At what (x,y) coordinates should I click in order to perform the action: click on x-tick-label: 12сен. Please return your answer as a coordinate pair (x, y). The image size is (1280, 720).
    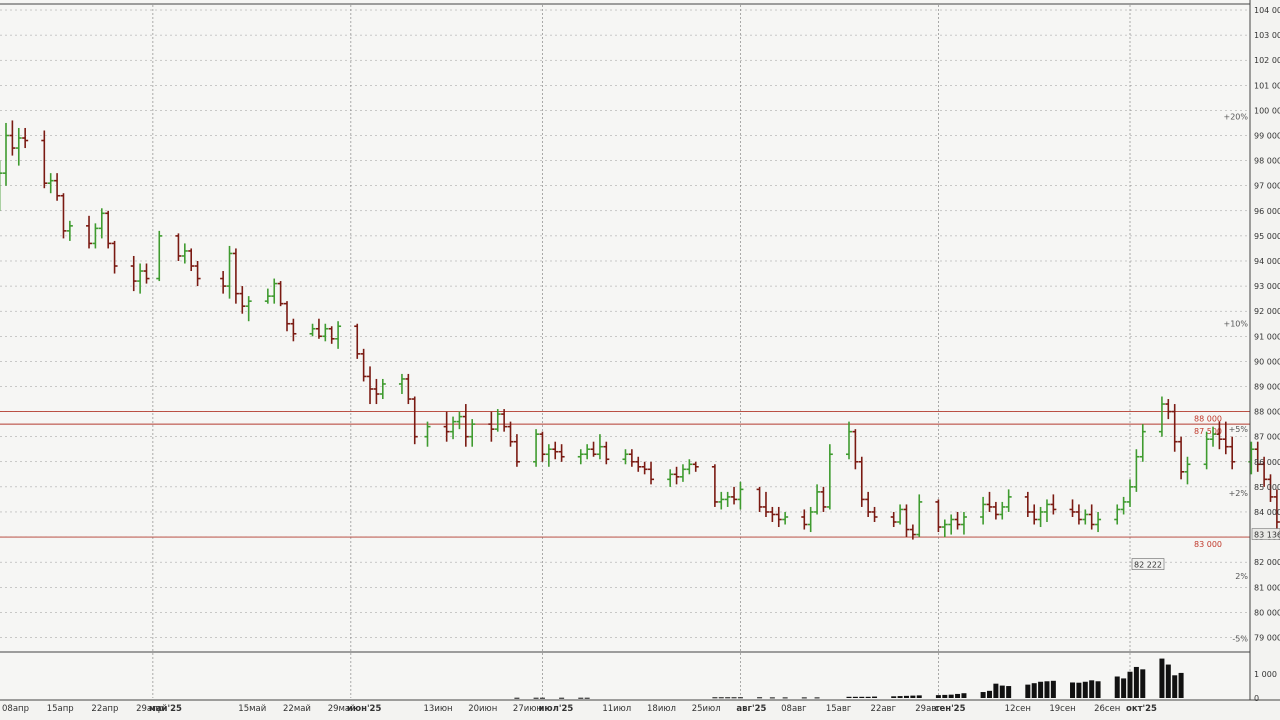
    Looking at the image, I should click on (1018, 709).